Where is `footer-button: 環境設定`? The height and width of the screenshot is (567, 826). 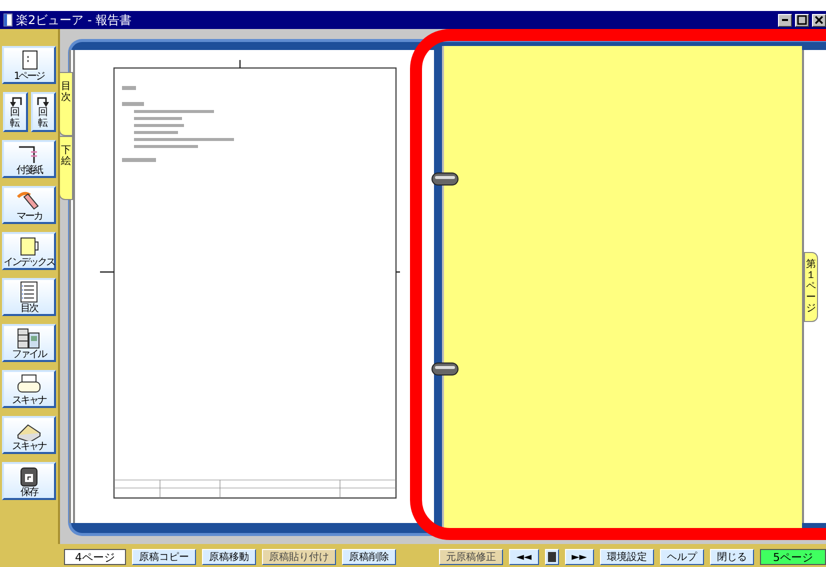 footer-button: 環境設定 is located at coordinates (627, 556).